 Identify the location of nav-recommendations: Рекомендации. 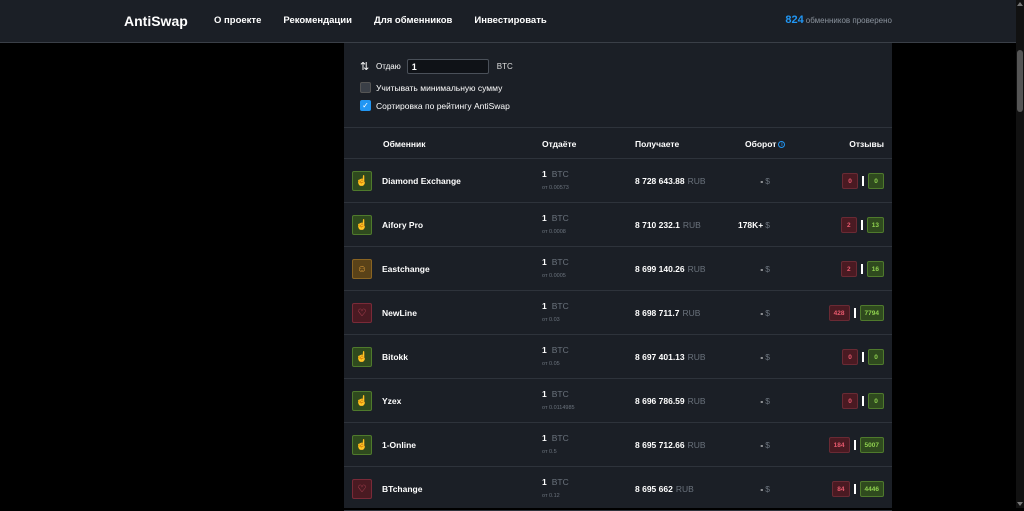
(317, 20).